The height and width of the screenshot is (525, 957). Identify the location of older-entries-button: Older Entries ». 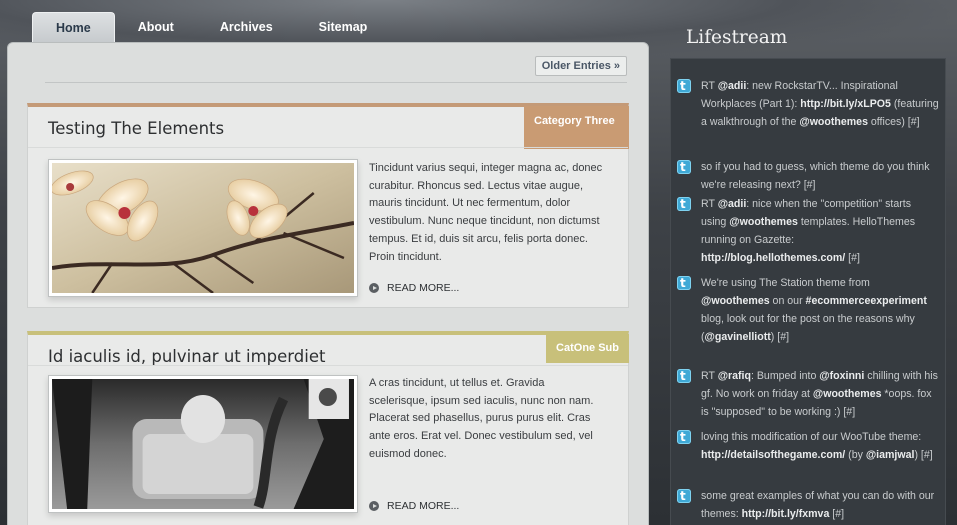
(580, 66).